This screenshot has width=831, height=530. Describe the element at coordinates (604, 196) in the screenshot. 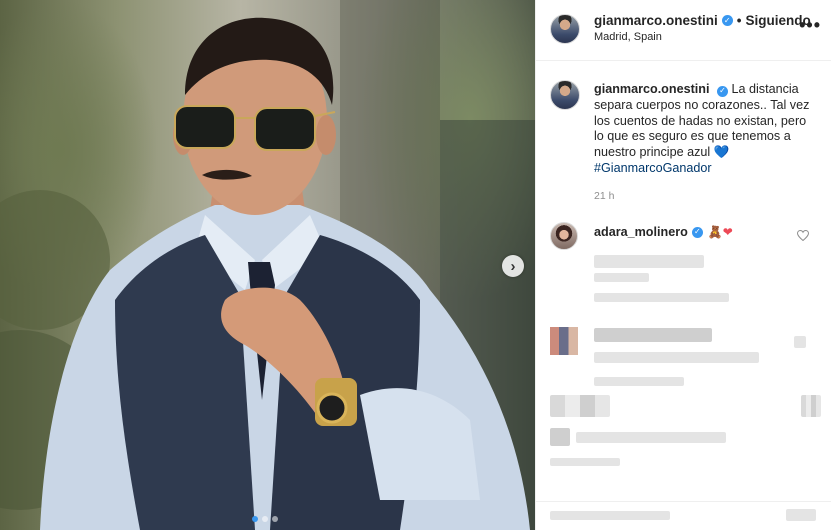

I see `caption-timestamp: 21 h` at that location.